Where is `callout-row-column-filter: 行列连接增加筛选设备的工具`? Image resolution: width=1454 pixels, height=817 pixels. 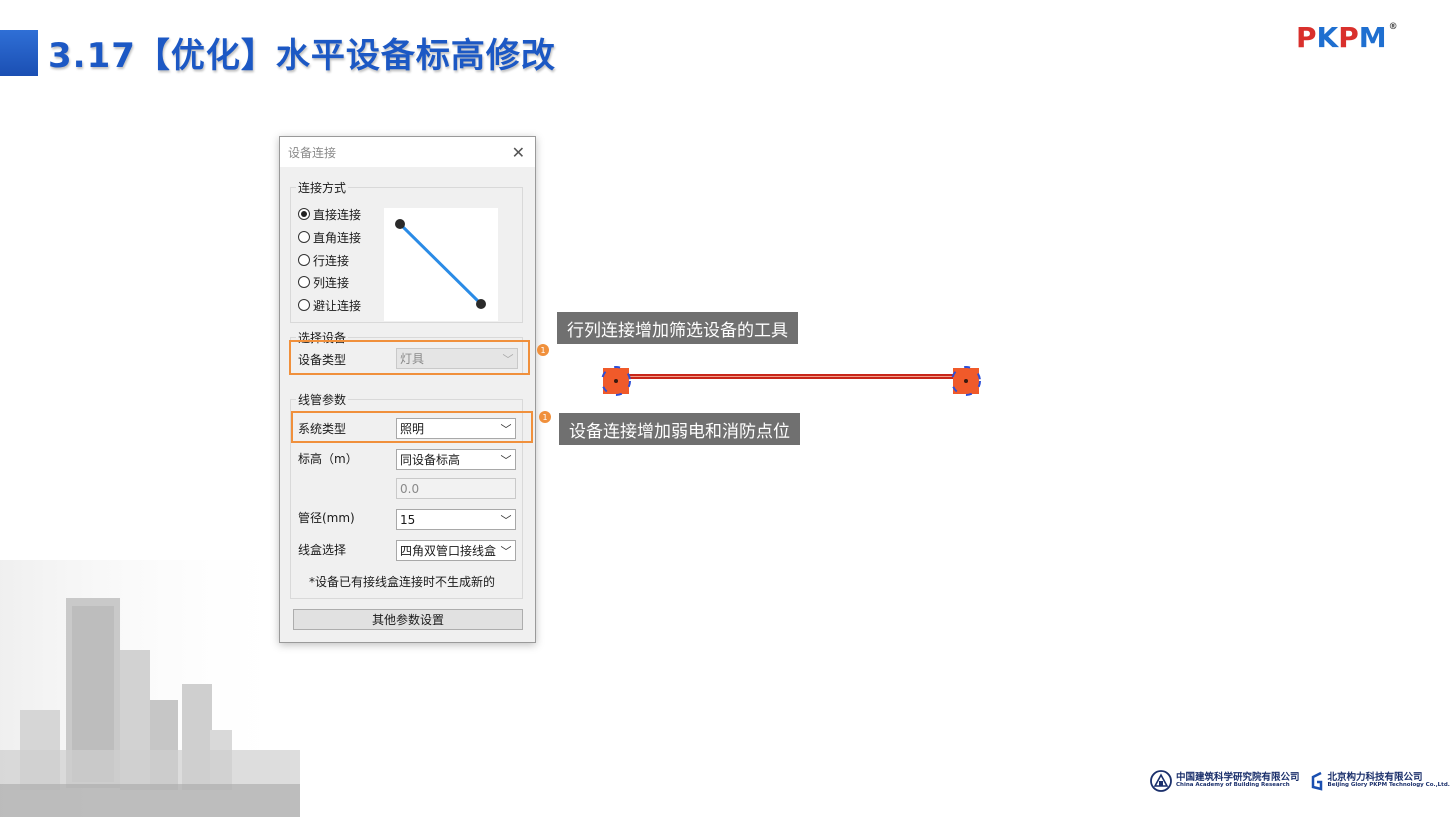 callout-row-column-filter: 行列连接增加筛选设备的工具 is located at coordinates (677, 328).